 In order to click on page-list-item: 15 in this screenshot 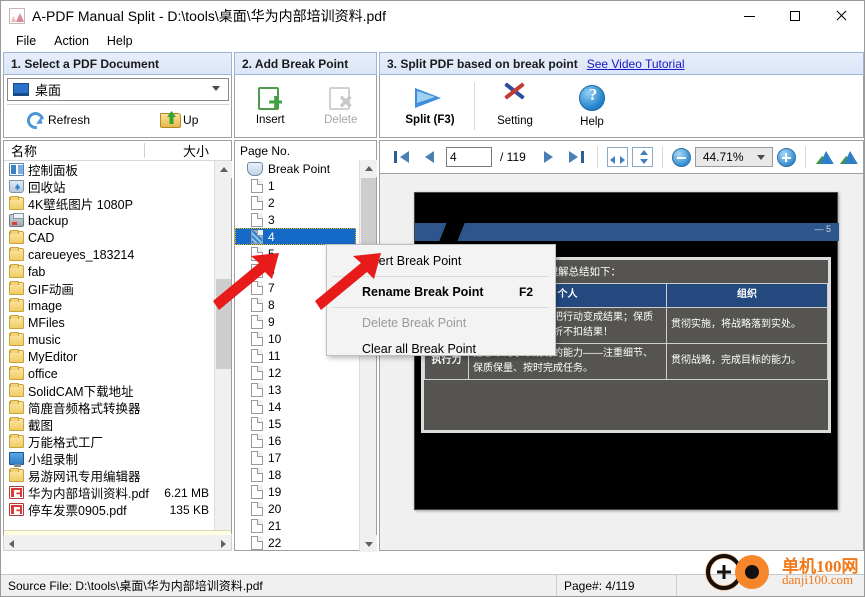, I will do `click(298, 423)`.